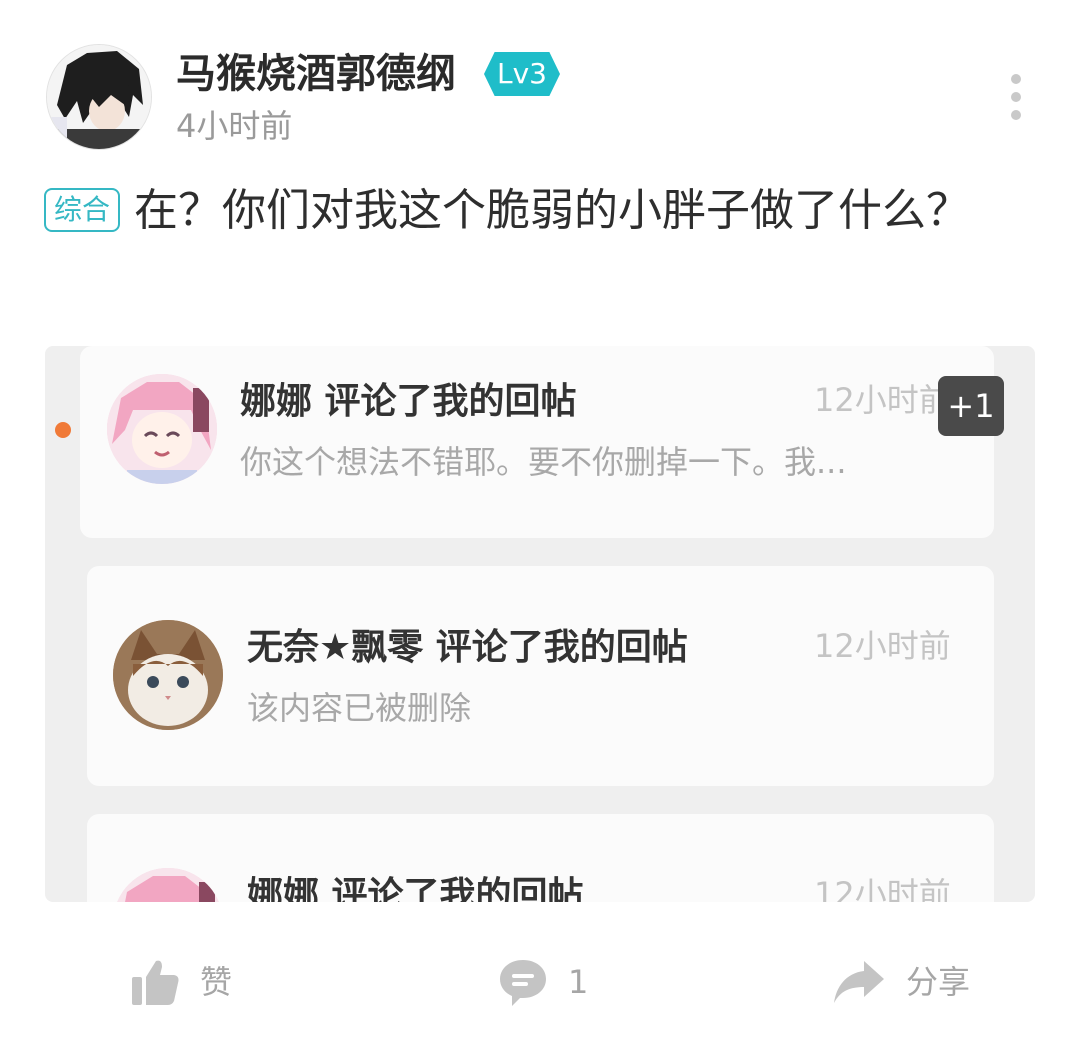  I want to click on share-arrow-icon, so click(859, 982).